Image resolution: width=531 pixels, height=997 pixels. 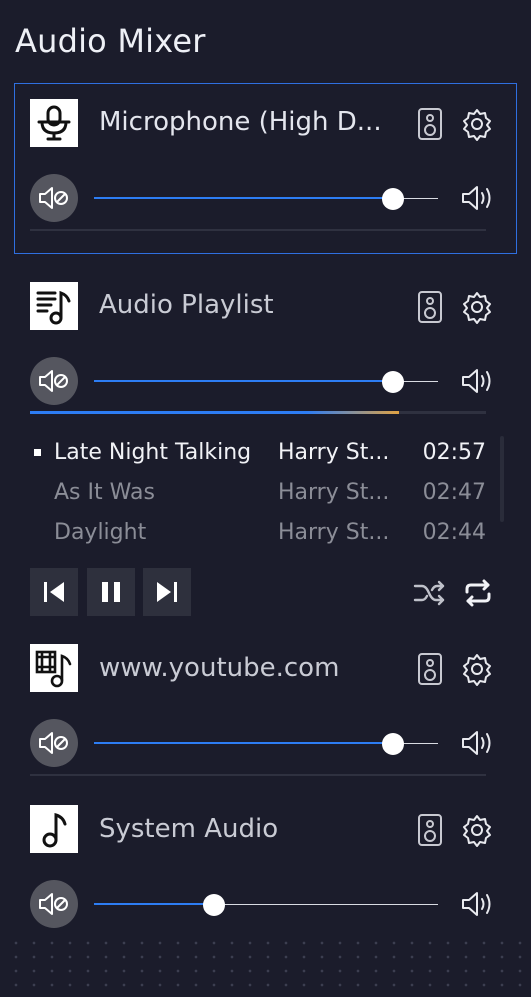 I want to click on page-title: Audio Mixer, so click(x=110, y=41).